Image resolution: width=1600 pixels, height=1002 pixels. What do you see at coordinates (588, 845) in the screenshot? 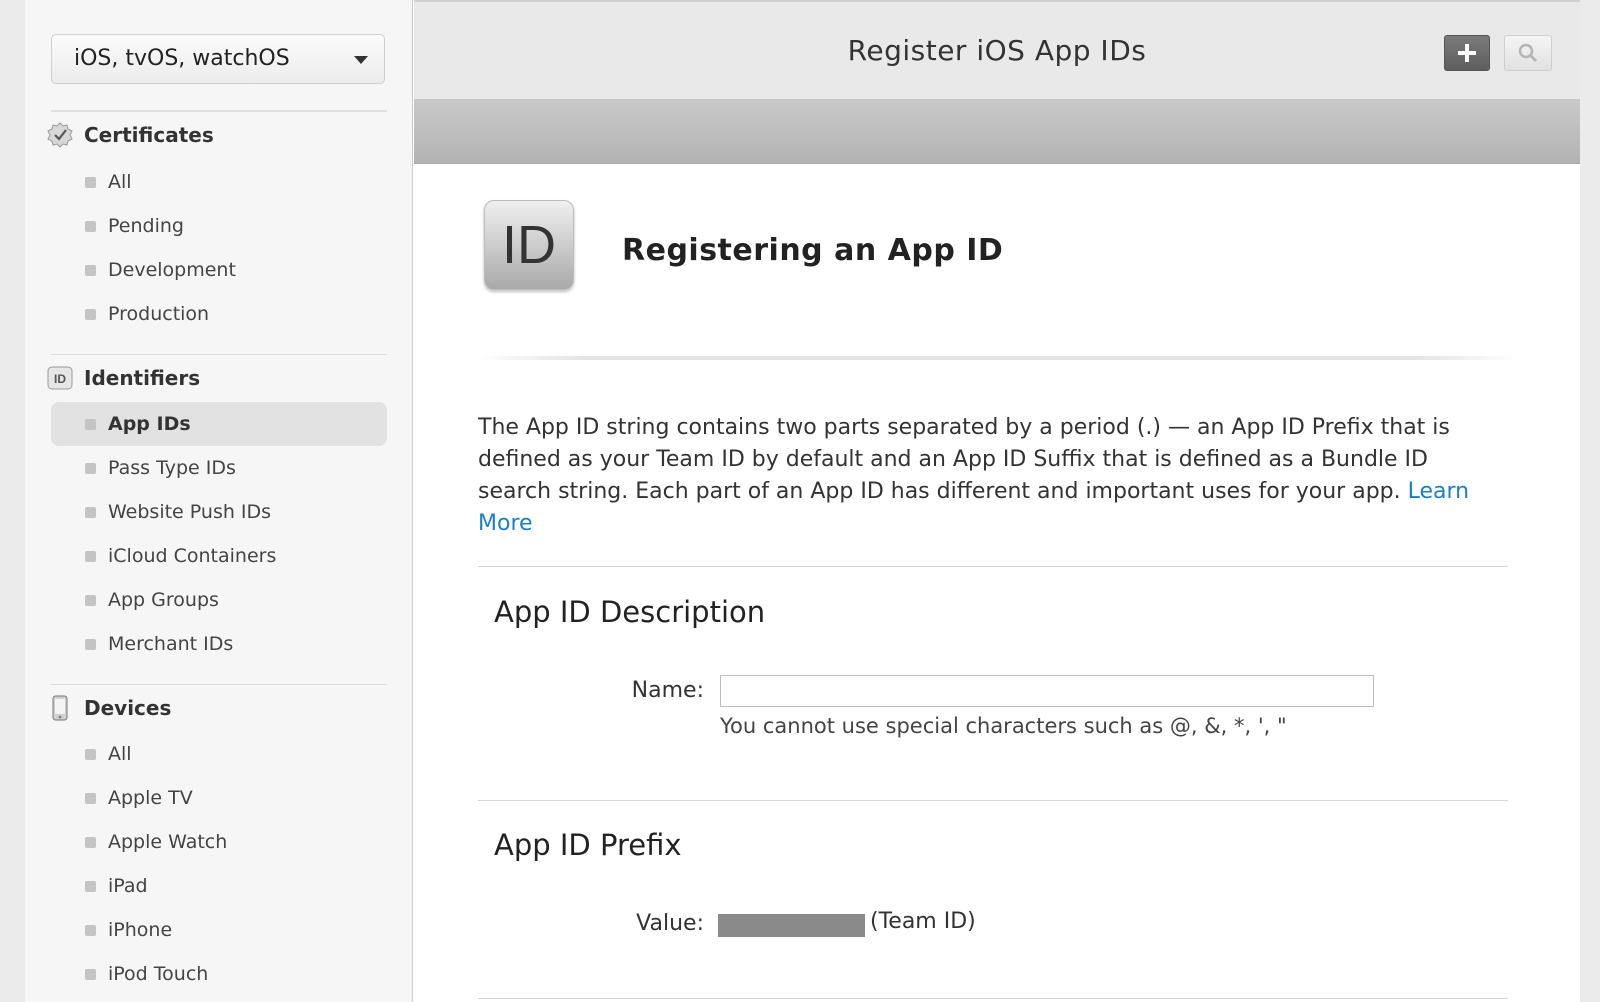
I see `prefix-heading: App ID Prefix` at bounding box center [588, 845].